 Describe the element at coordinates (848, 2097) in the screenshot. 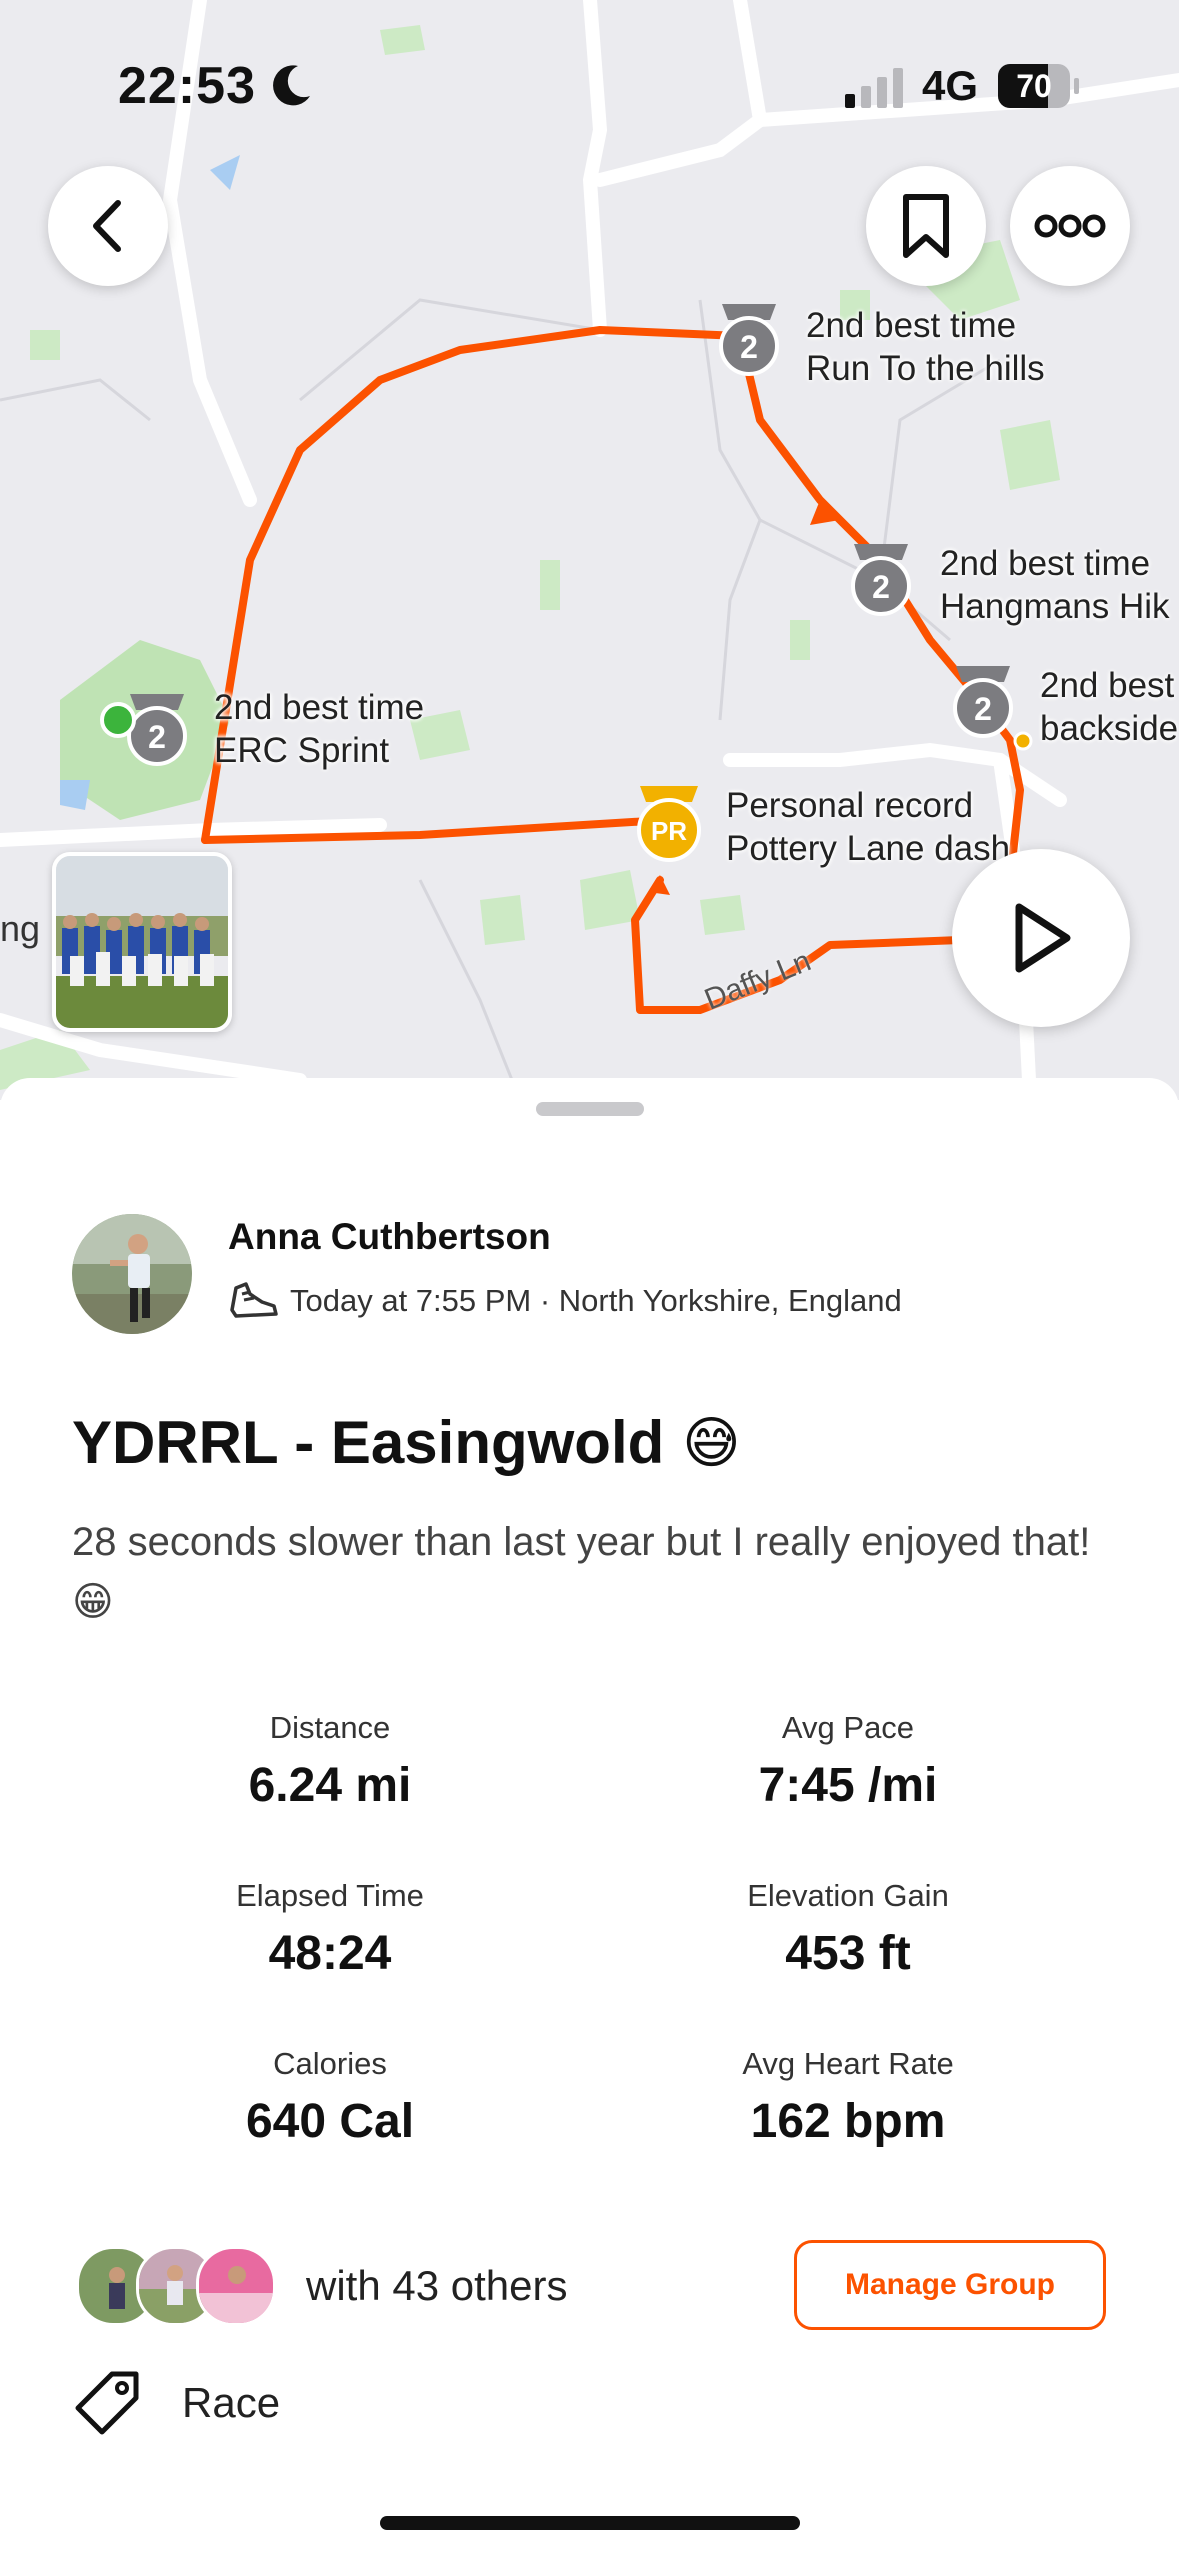

I see `stat-avg-heart-rate: Avg Heart Rate 162 bpm` at that location.